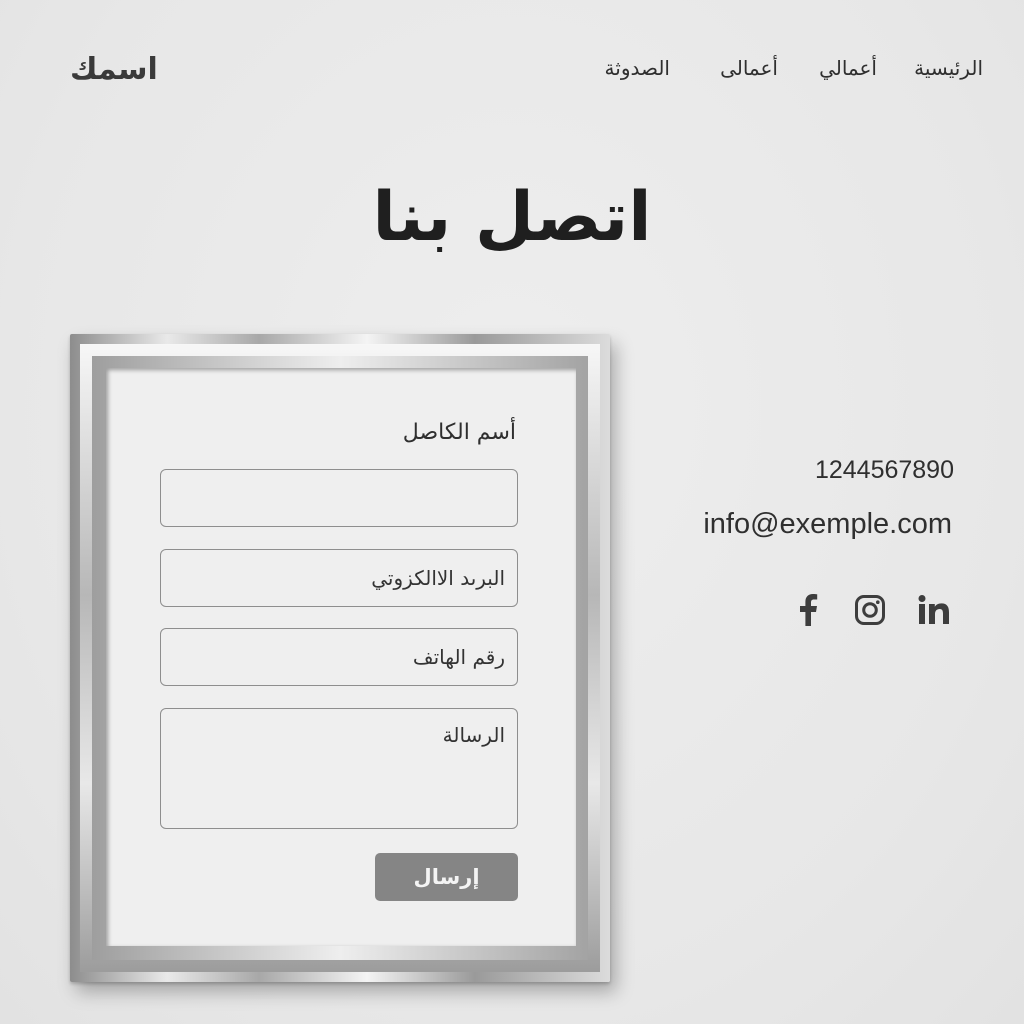 This screenshot has height=1024, width=1024. What do you see at coordinates (459, 432) in the screenshot?
I see `full-name-label: أسم الكاصل` at bounding box center [459, 432].